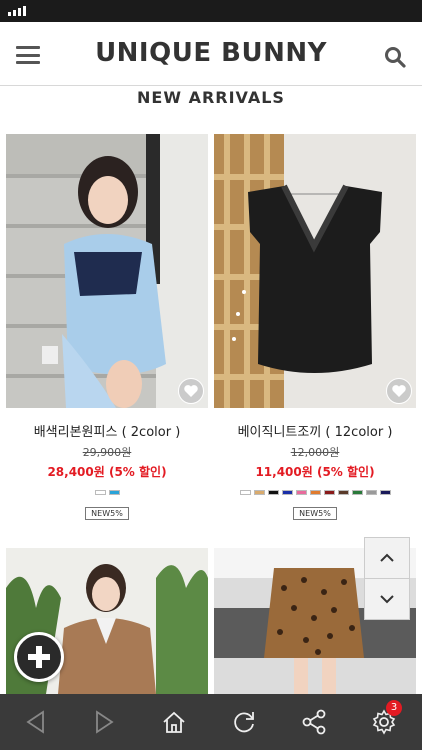  Describe the element at coordinates (394, 708) in the screenshot. I see `notification-badge: 3` at that location.